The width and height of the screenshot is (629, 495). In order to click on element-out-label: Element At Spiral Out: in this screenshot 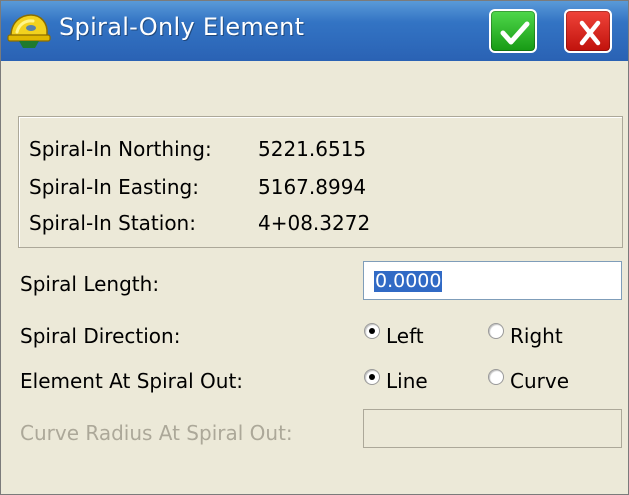, I will do `click(132, 381)`.